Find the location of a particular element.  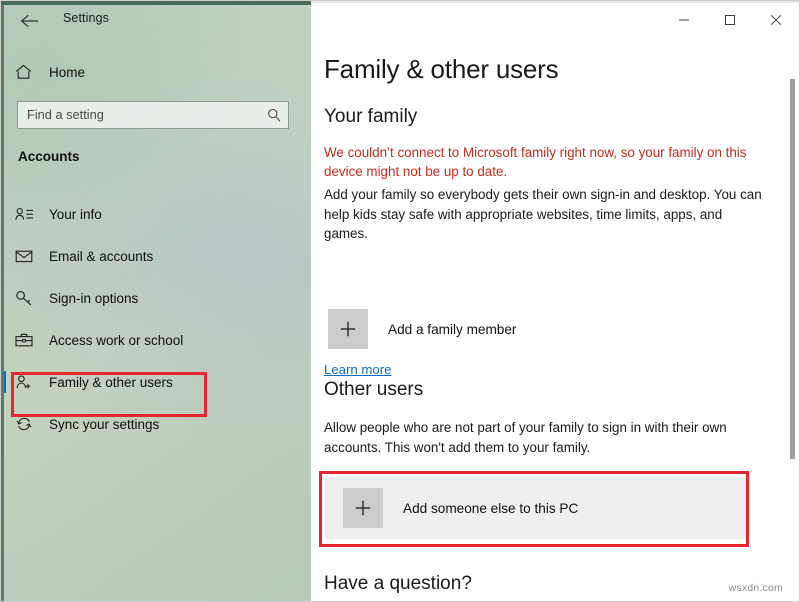

add-family-member-button: Add a family member is located at coordinates (539, 329).